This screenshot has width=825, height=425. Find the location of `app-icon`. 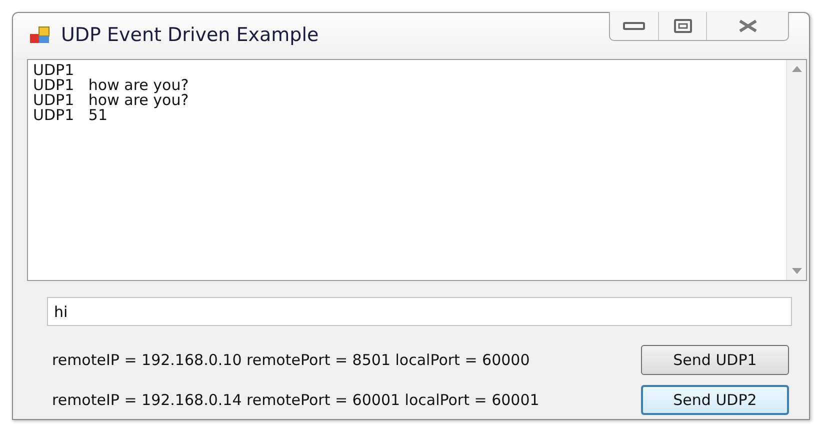

app-icon is located at coordinates (40, 35).